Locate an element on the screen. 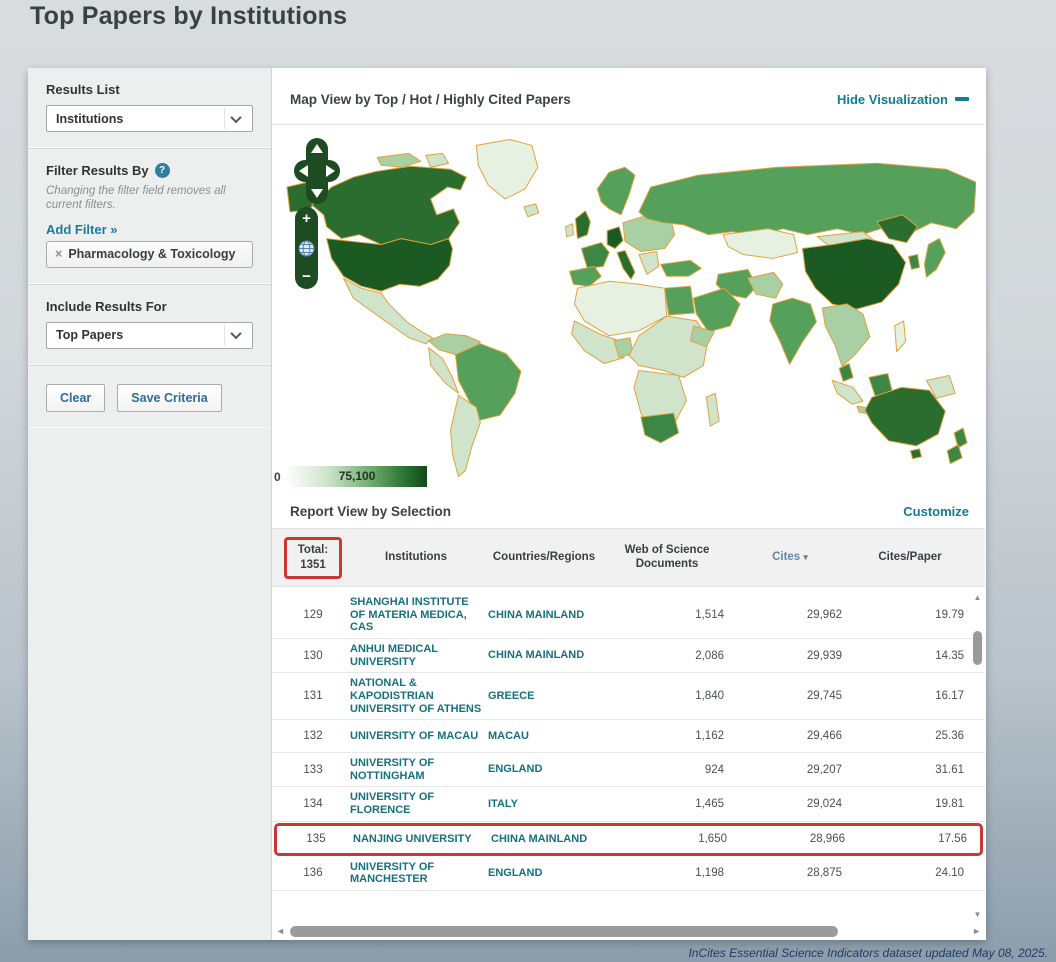 The width and height of the screenshot is (1056, 962). cites-cell: 29,207 is located at coordinates (824, 769).